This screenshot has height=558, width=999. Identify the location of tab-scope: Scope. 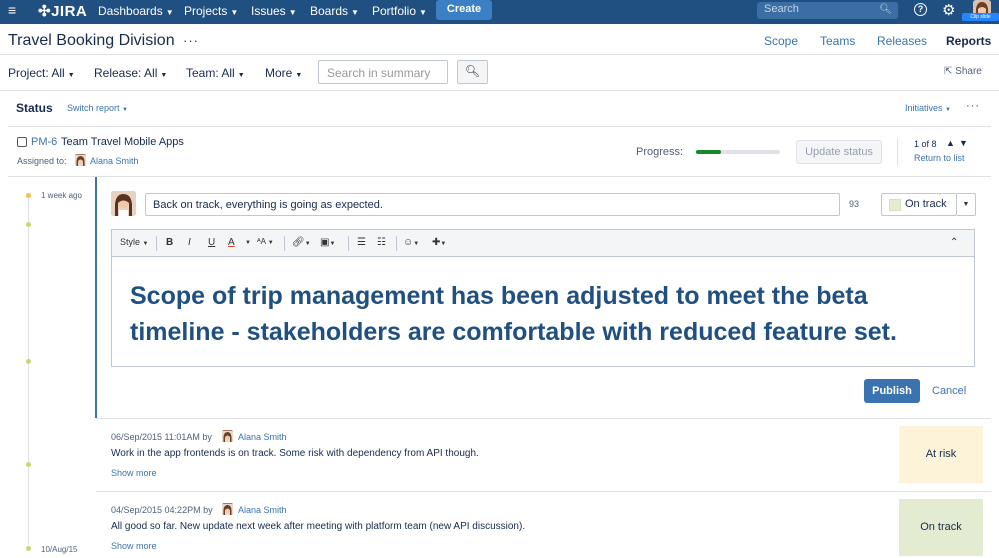
(781, 41).